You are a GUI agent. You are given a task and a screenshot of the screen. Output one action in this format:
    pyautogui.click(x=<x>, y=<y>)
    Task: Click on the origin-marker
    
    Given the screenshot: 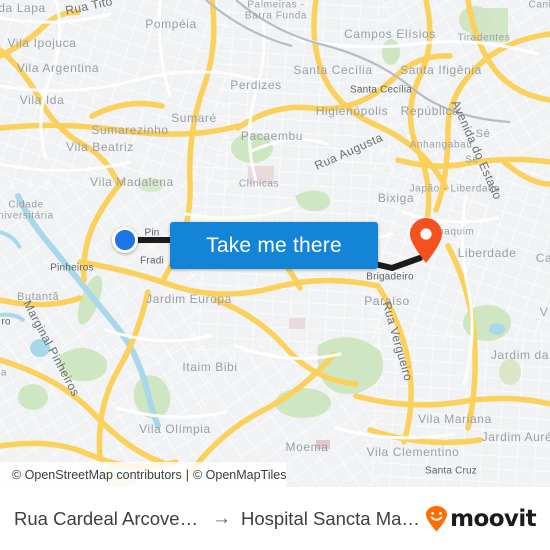 What is the action you would take?
    pyautogui.click(x=125, y=240)
    